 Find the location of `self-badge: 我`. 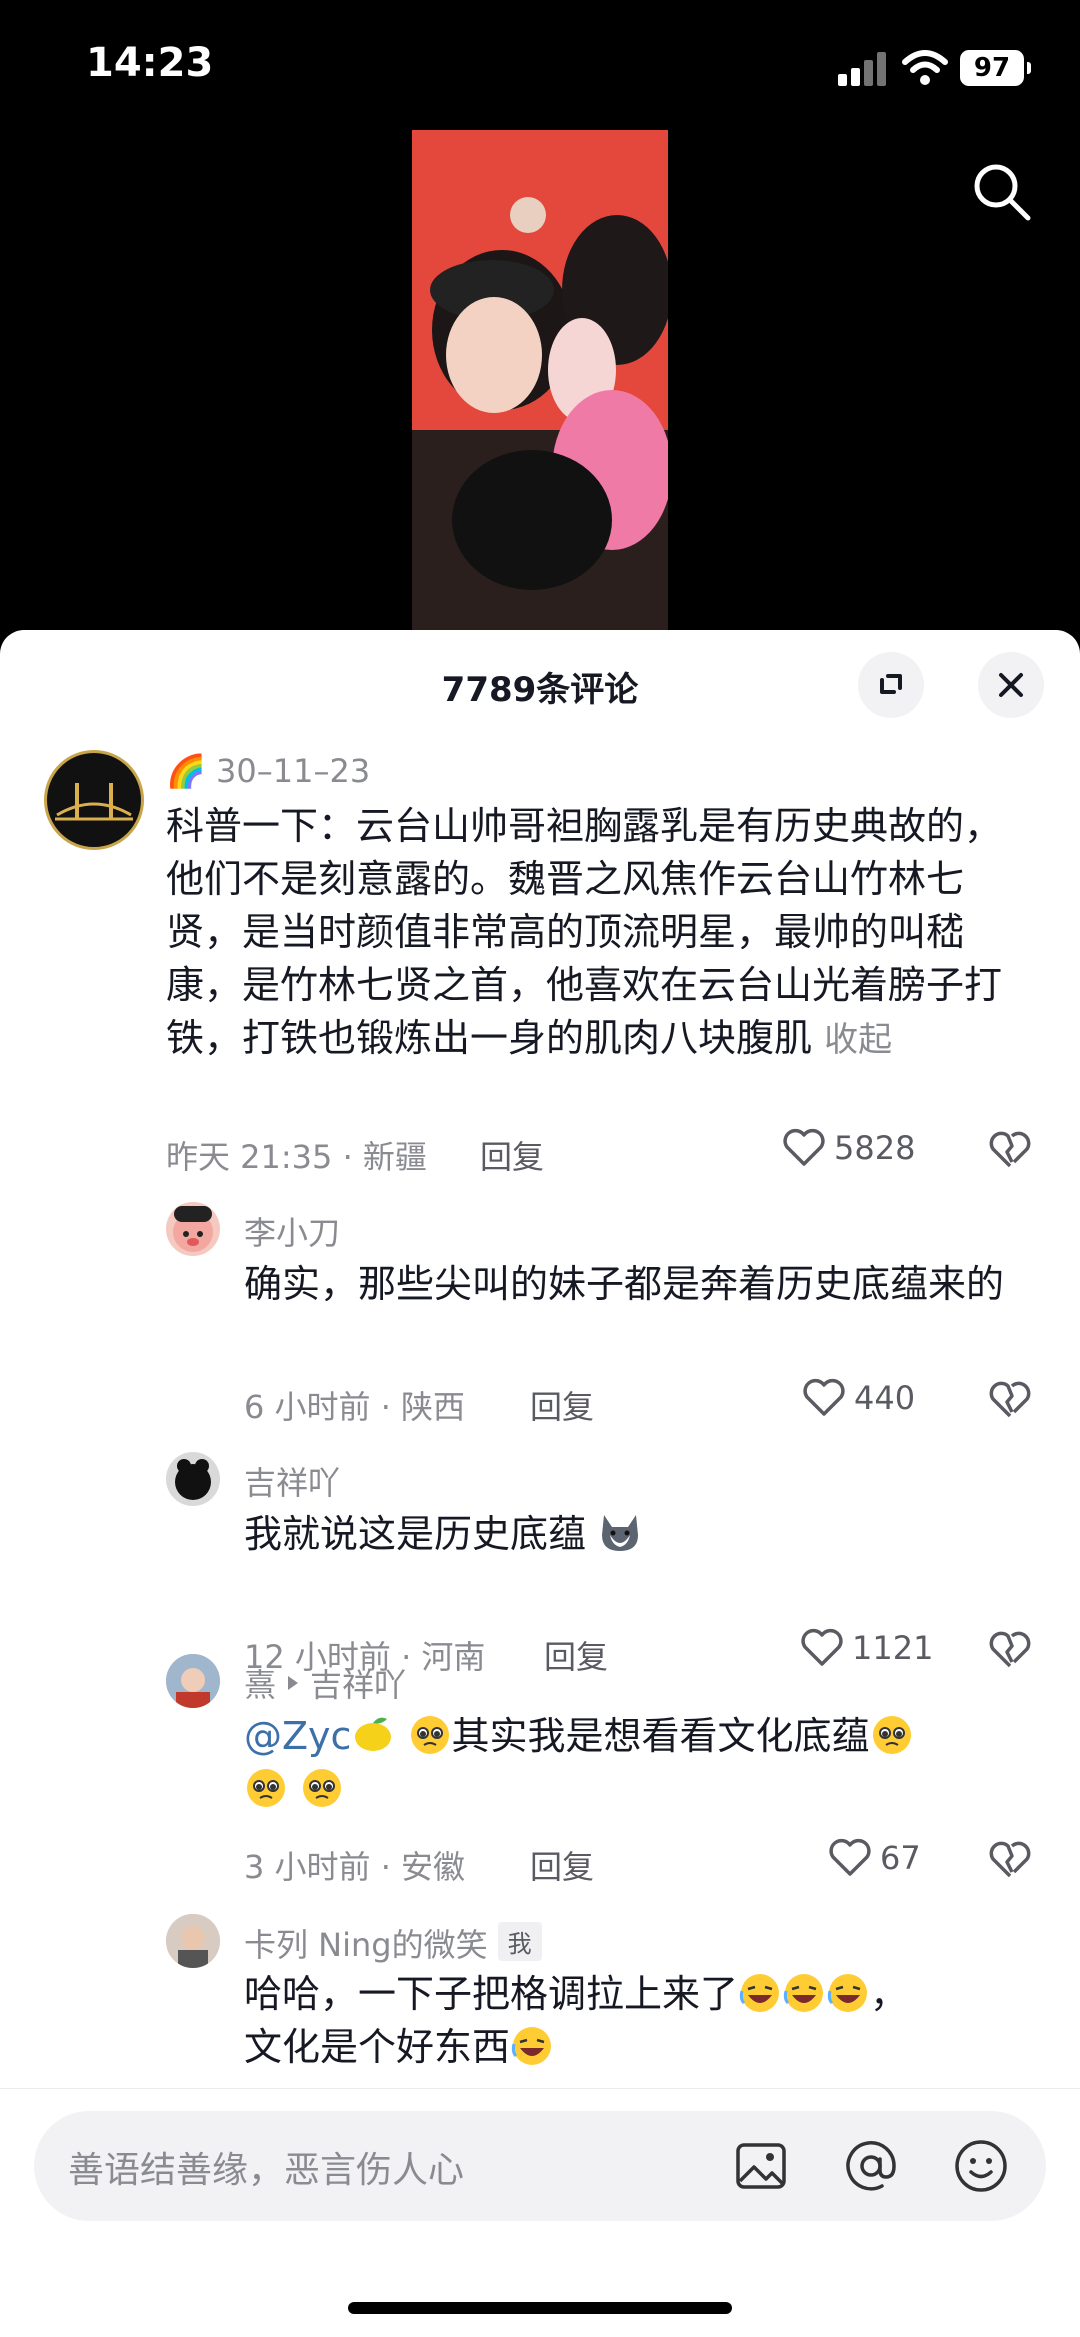

self-badge: 我 is located at coordinates (519, 1941).